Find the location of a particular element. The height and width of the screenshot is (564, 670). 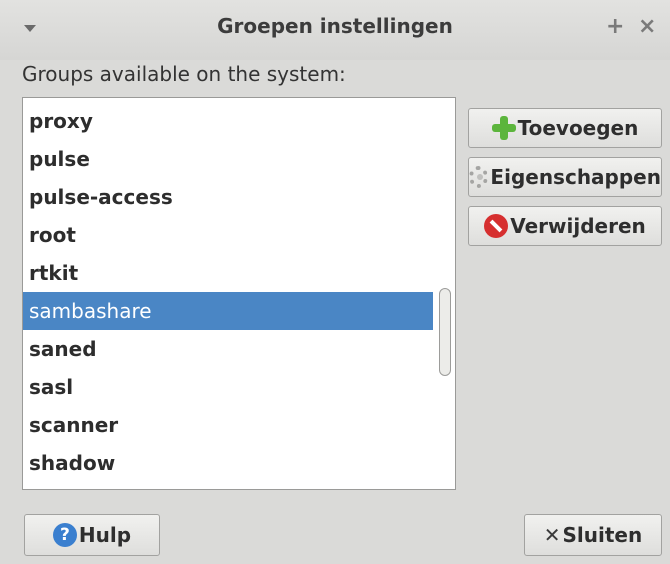

close-label: Sluiten is located at coordinates (602, 535).